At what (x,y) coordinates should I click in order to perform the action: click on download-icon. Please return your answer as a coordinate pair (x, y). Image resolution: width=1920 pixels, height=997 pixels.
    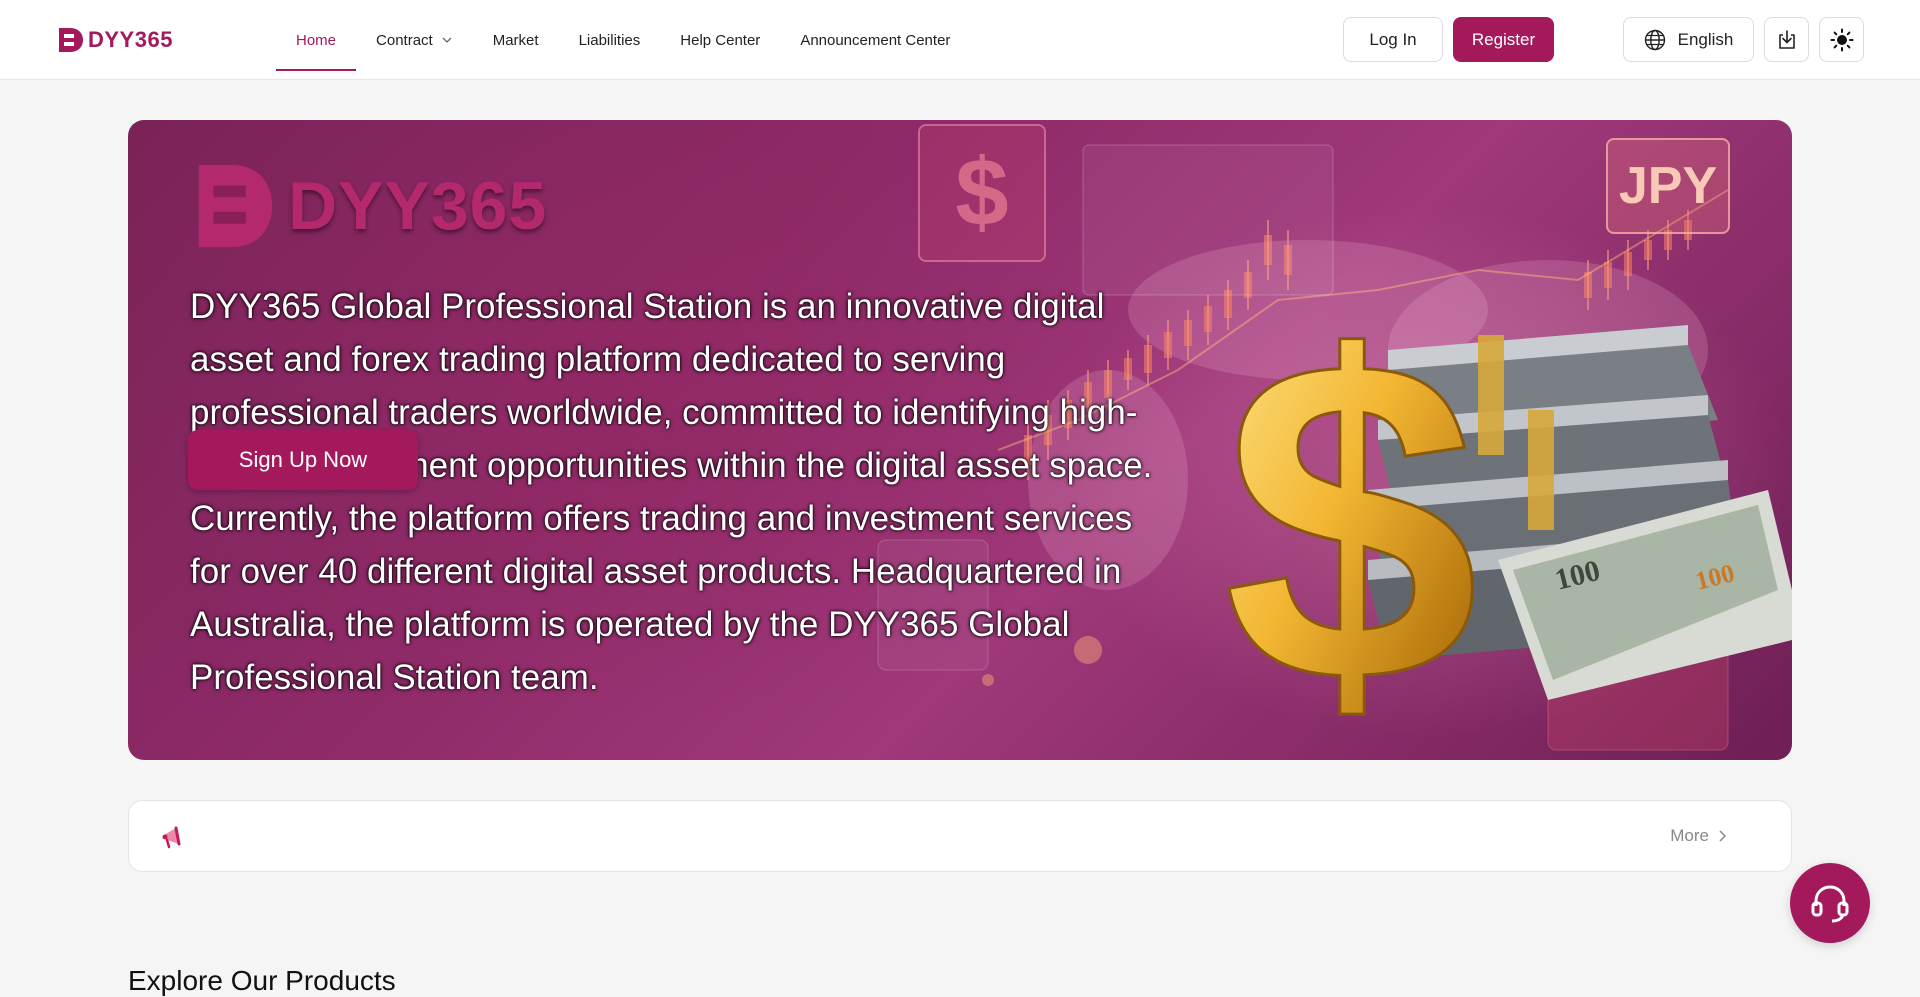
    Looking at the image, I should click on (1786, 39).